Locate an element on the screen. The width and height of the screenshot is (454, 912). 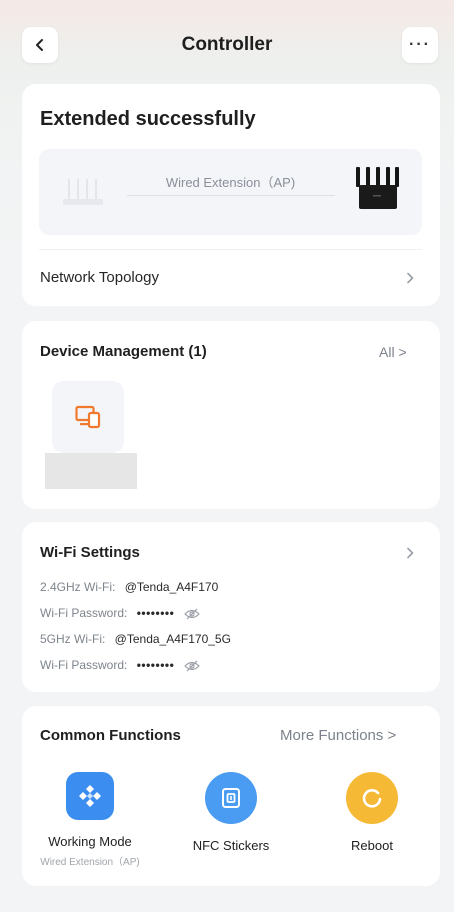
wifi-5-password-row: Wi-Fi Password: •••••••• is located at coordinates (120, 665).